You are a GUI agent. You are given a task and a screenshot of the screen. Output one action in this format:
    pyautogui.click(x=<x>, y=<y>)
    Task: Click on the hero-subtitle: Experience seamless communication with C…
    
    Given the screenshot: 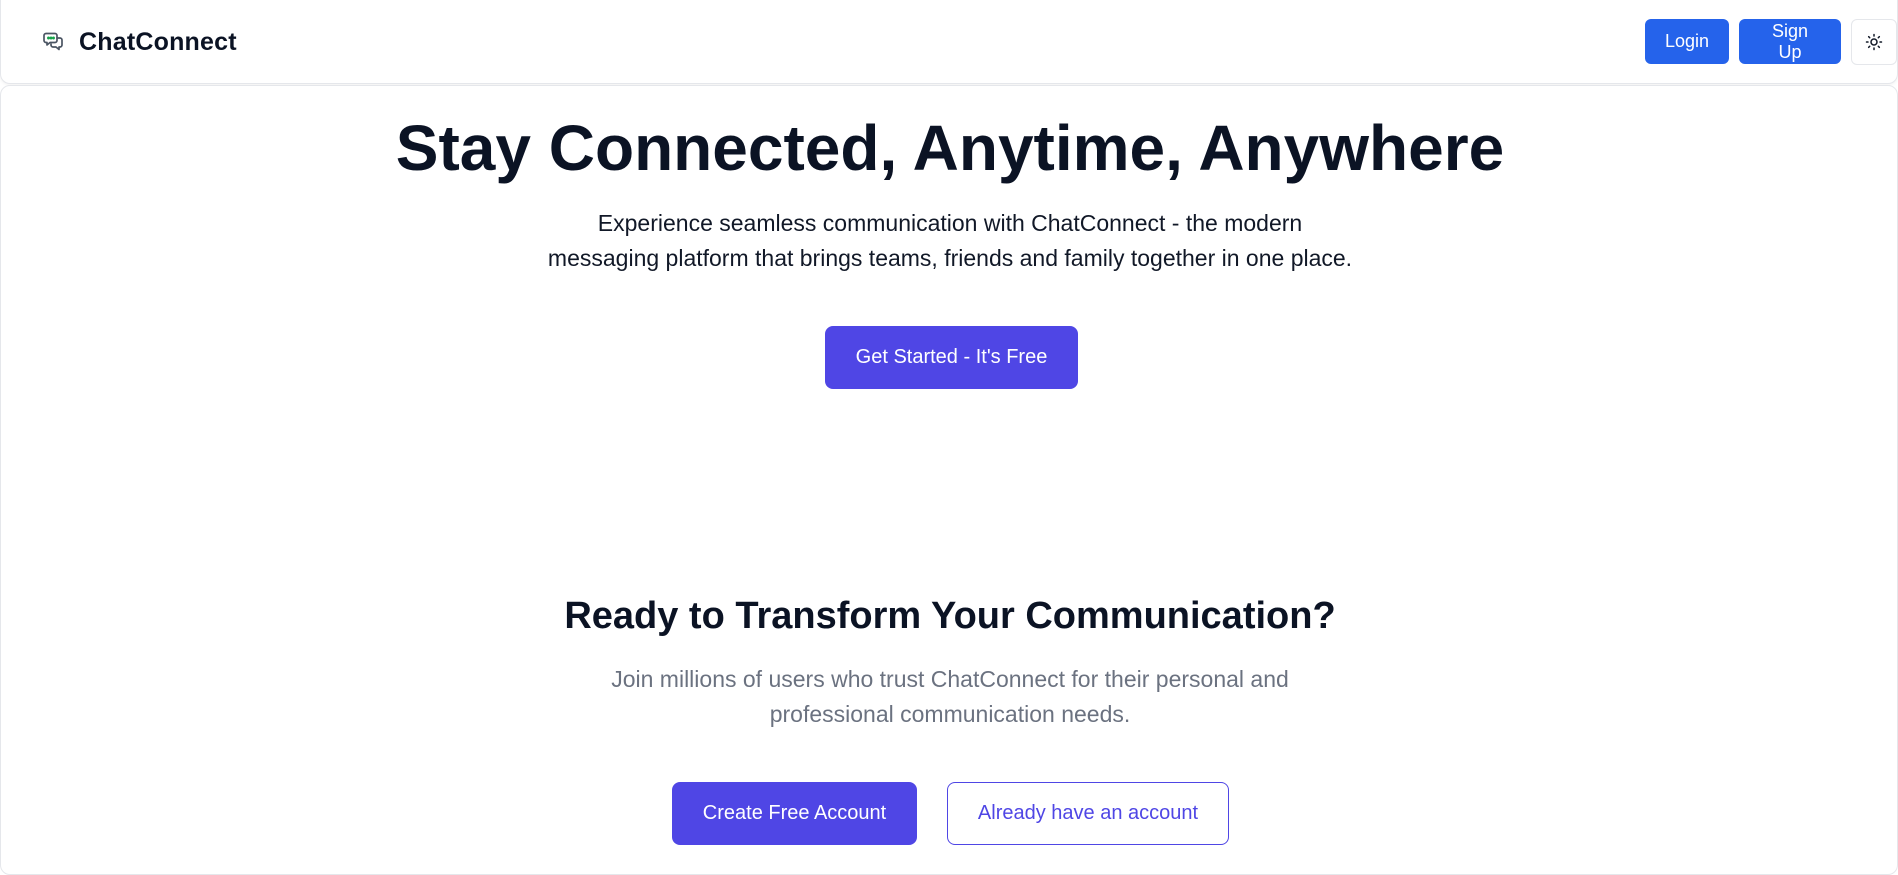 What is the action you would take?
    pyautogui.click(x=950, y=240)
    